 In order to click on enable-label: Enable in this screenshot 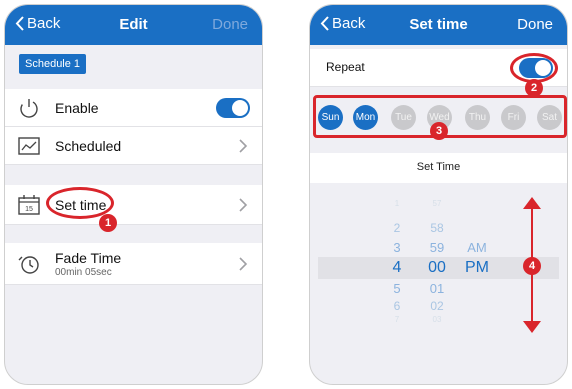, I will do `click(77, 108)`.